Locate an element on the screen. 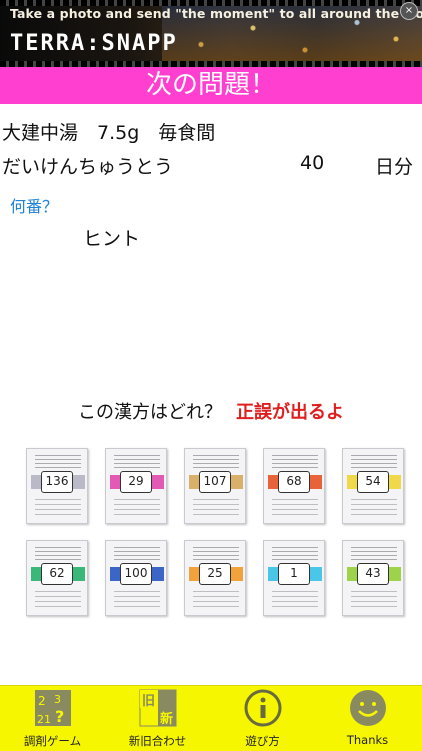  kampo-package: 29 is located at coordinates (136, 486).